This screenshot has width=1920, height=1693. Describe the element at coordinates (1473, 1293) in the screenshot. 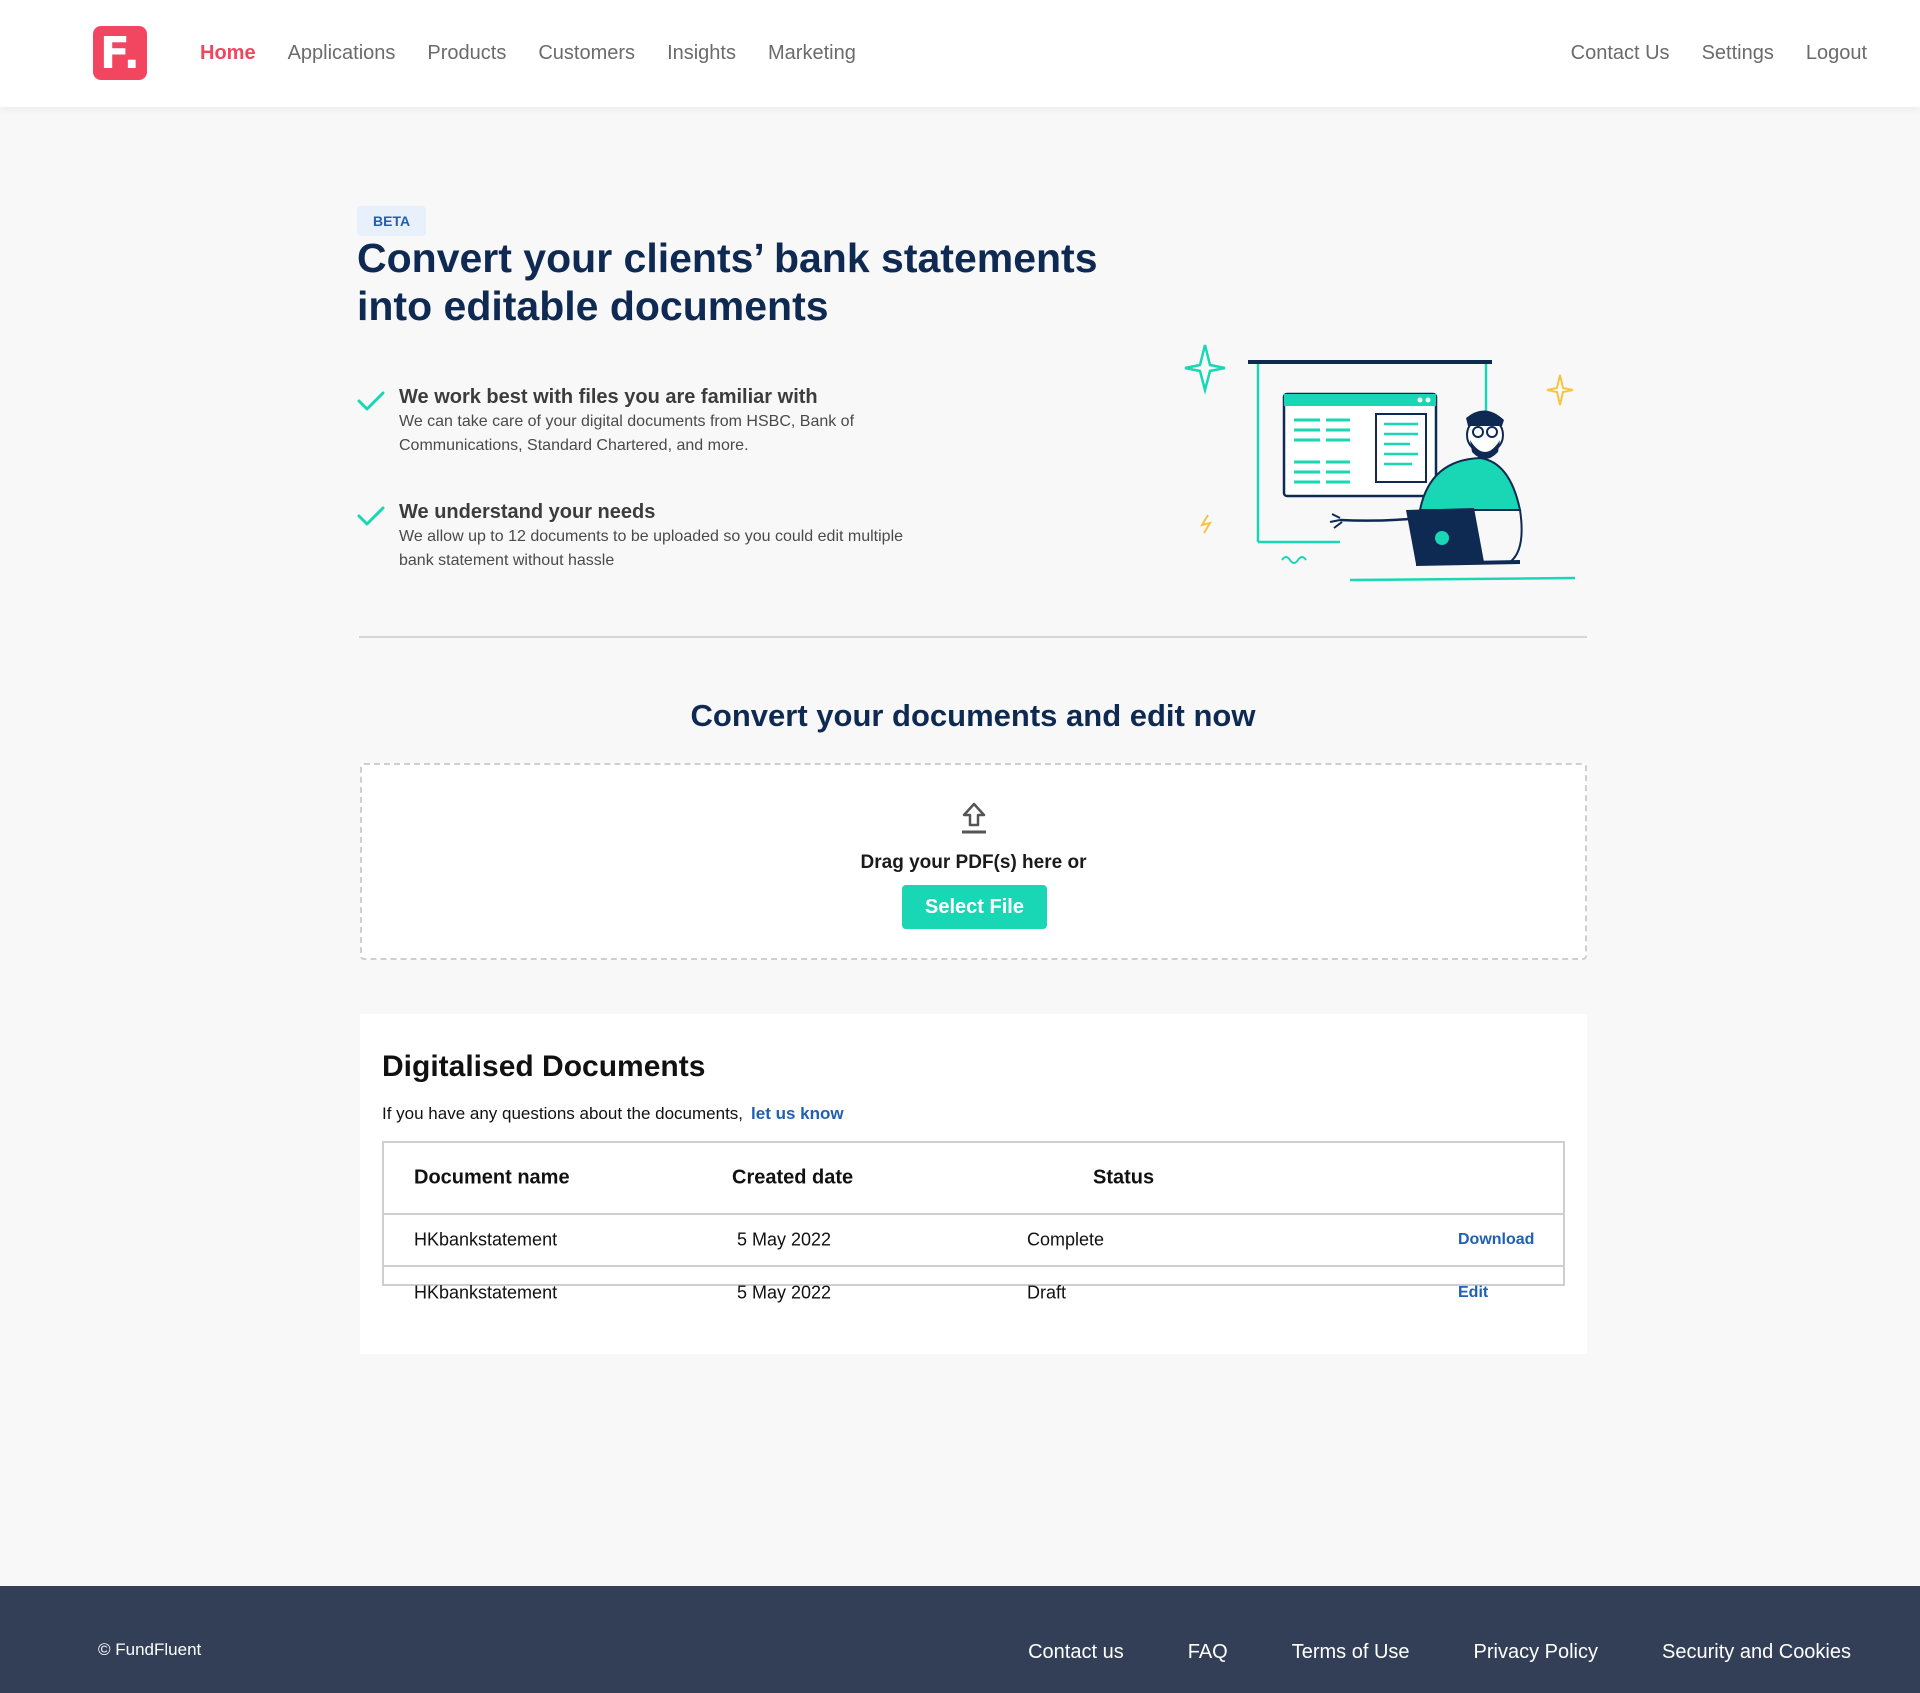

I see `edit-link: Edit` at that location.